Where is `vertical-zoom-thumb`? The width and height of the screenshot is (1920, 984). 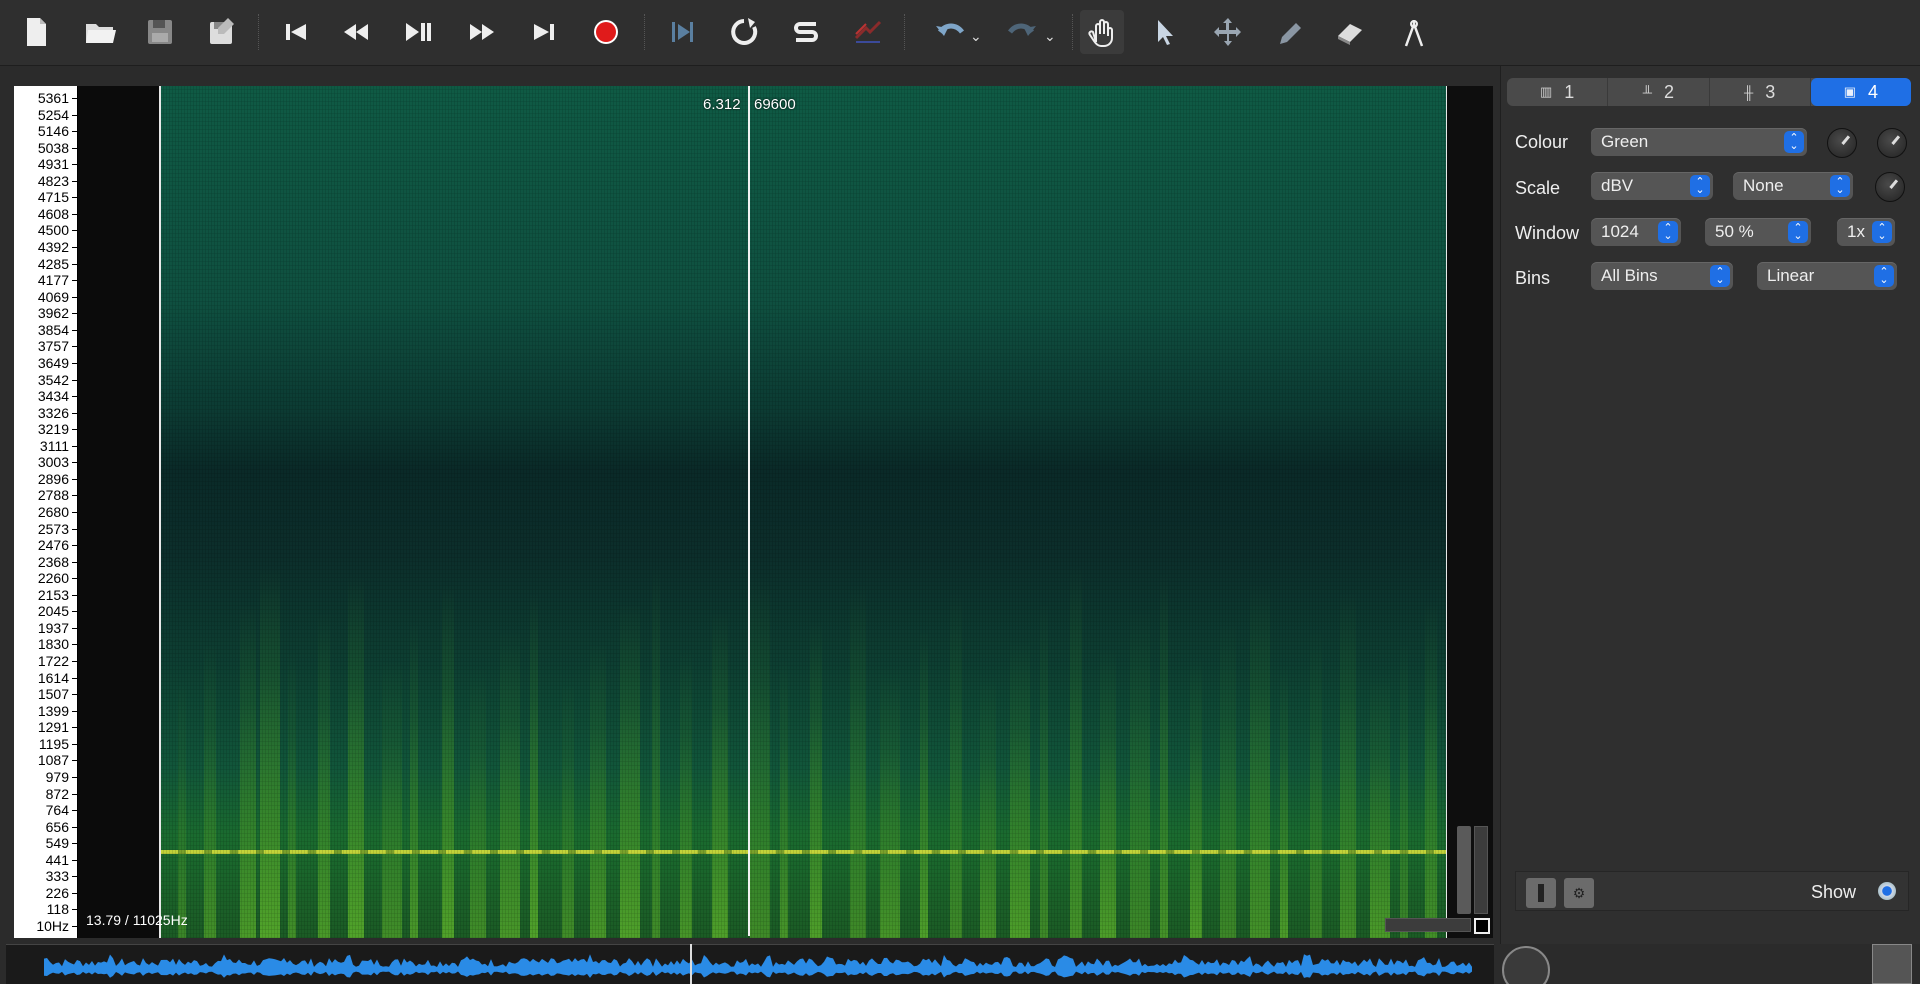 vertical-zoom-thumb is located at coordinates (1464, 870).